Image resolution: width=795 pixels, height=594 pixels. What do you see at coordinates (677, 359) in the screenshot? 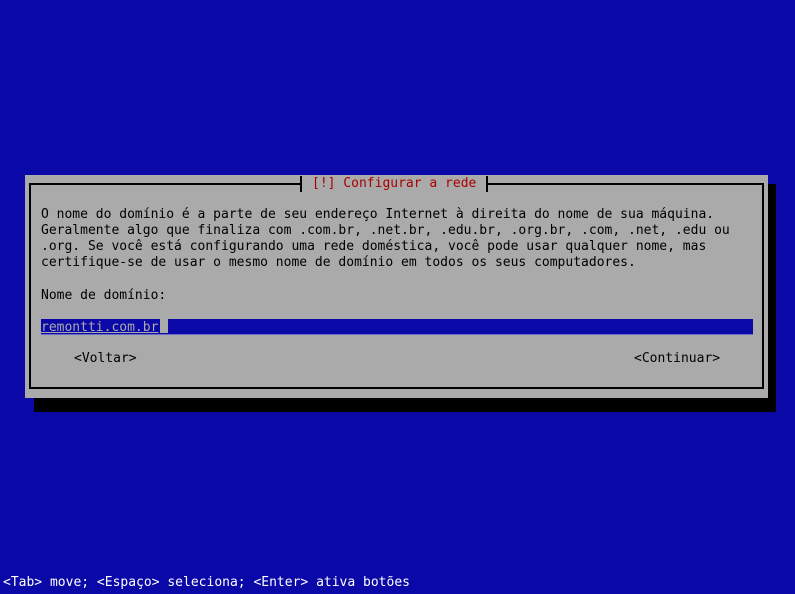
I see `continue-button: <Continuar>` at bounding box center [677, 359].